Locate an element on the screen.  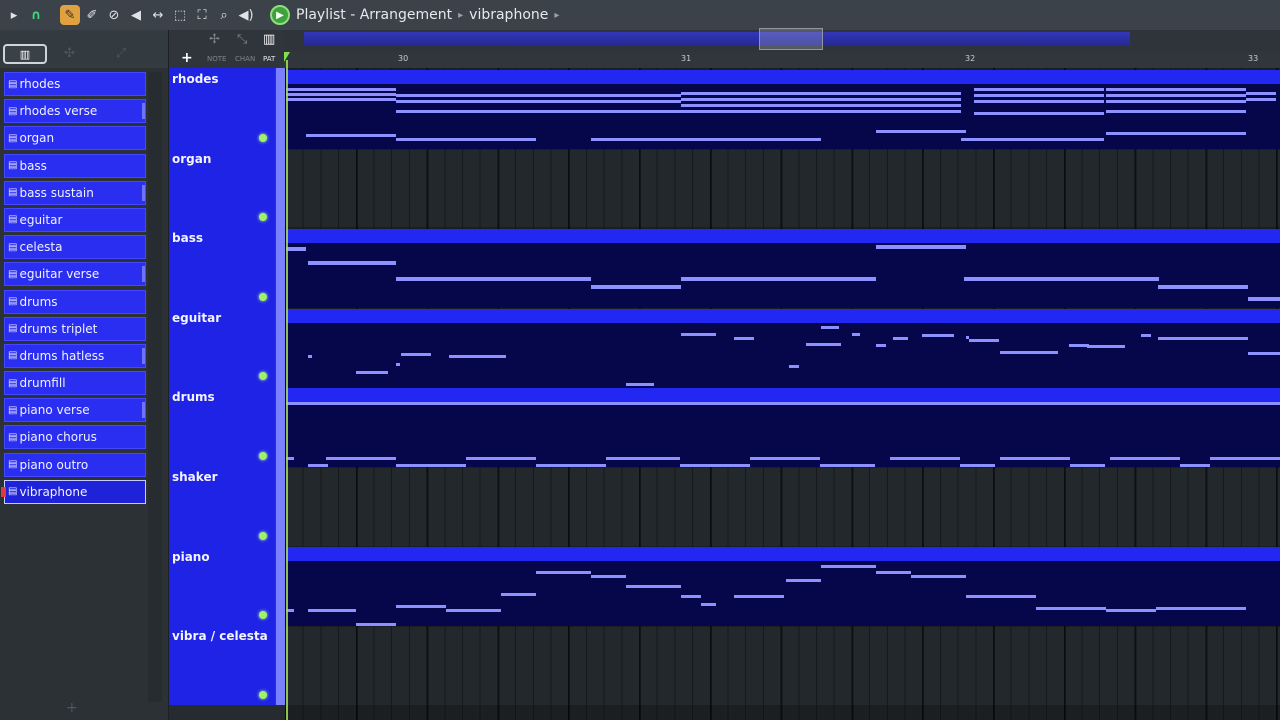
pattern-item: ▤ drums is located at coordinates (75, 301).